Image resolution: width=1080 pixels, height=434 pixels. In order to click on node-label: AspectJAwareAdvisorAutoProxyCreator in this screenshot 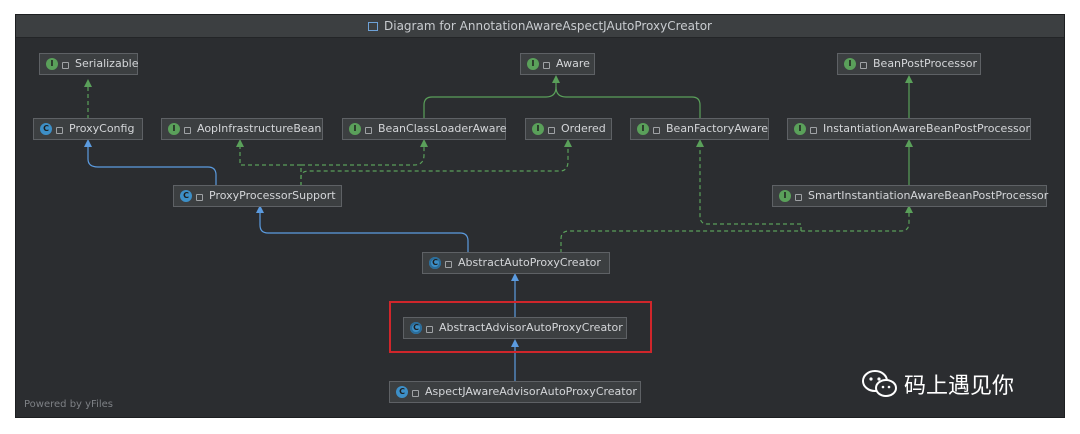, I will do `click(531, 391)`.